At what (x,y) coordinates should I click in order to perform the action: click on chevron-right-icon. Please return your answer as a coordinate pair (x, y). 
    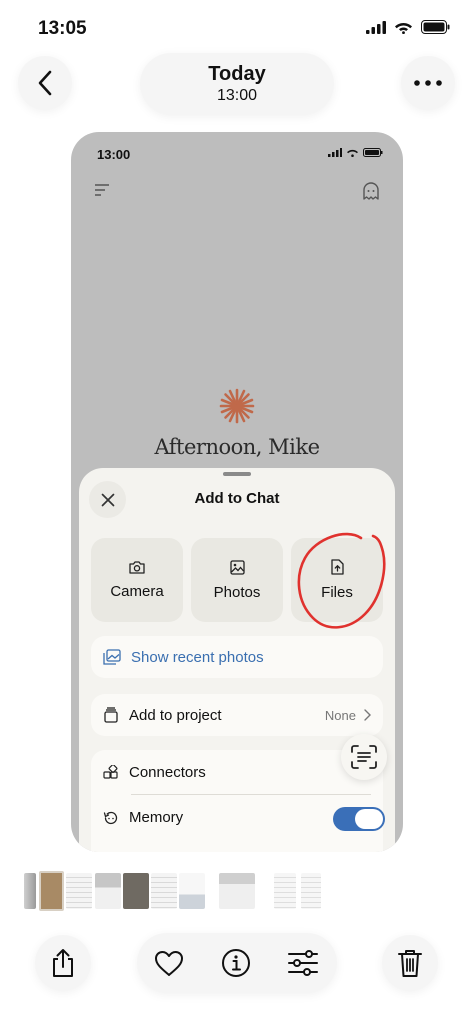
    Looking at the image, I should click on (367, 715).